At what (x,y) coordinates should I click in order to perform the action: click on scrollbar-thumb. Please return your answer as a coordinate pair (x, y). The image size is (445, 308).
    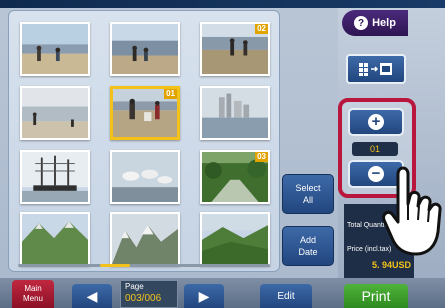
    Looking at the image, I should click on (115, 265).